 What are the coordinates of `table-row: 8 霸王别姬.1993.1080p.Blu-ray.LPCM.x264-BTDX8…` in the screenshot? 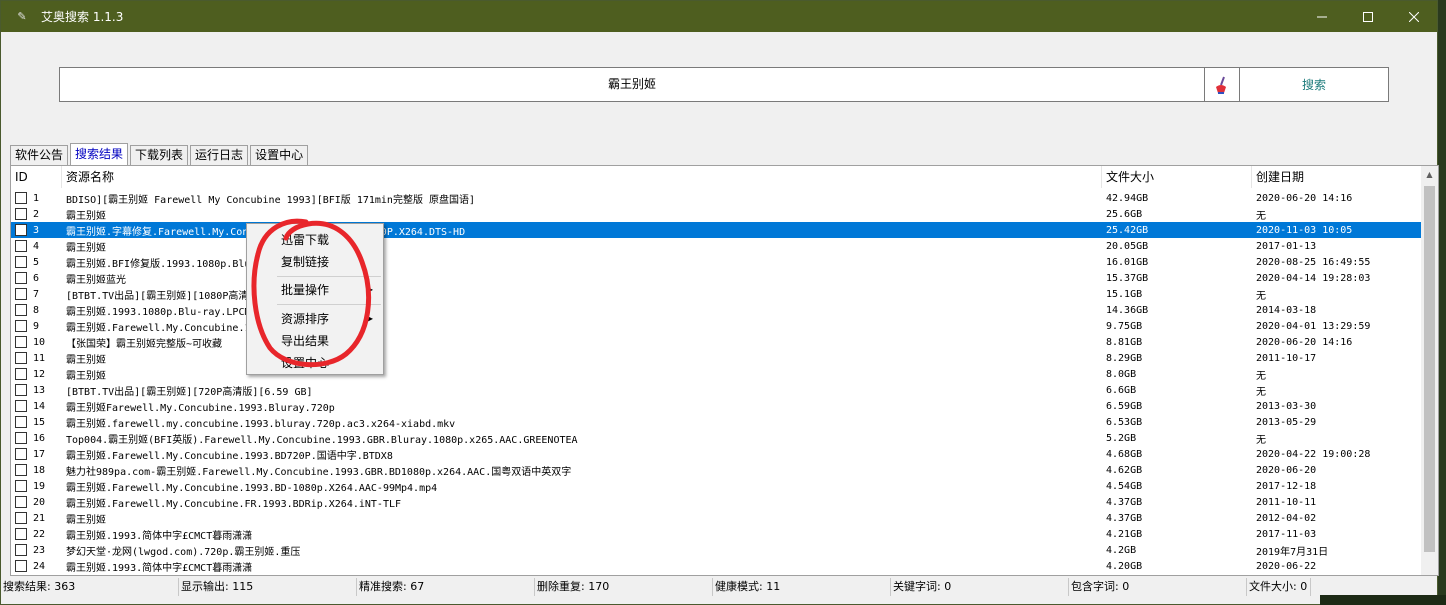 It's located at (716, 310).